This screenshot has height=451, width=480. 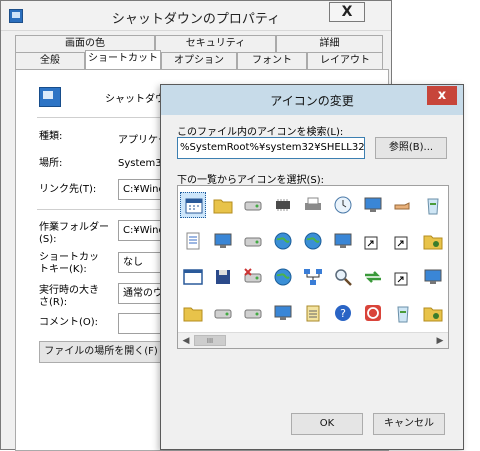 What do you see at coordinates (345, 60) in the screenshot?
I see `tab-layout: レイアウト` at bounding box center [345, 60].